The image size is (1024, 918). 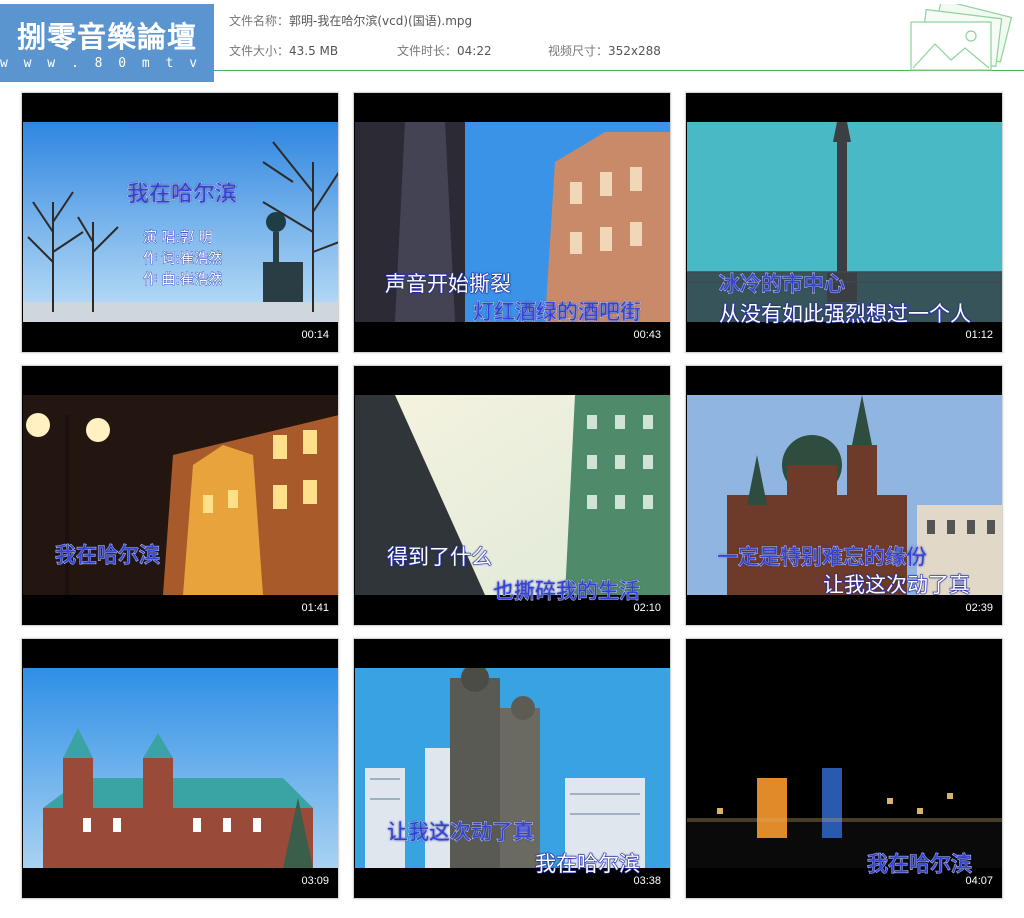 I want to click on video-thumbnail: 让我这次动了真 我在哈尔滨 03:38, so click(x=512, y=768).